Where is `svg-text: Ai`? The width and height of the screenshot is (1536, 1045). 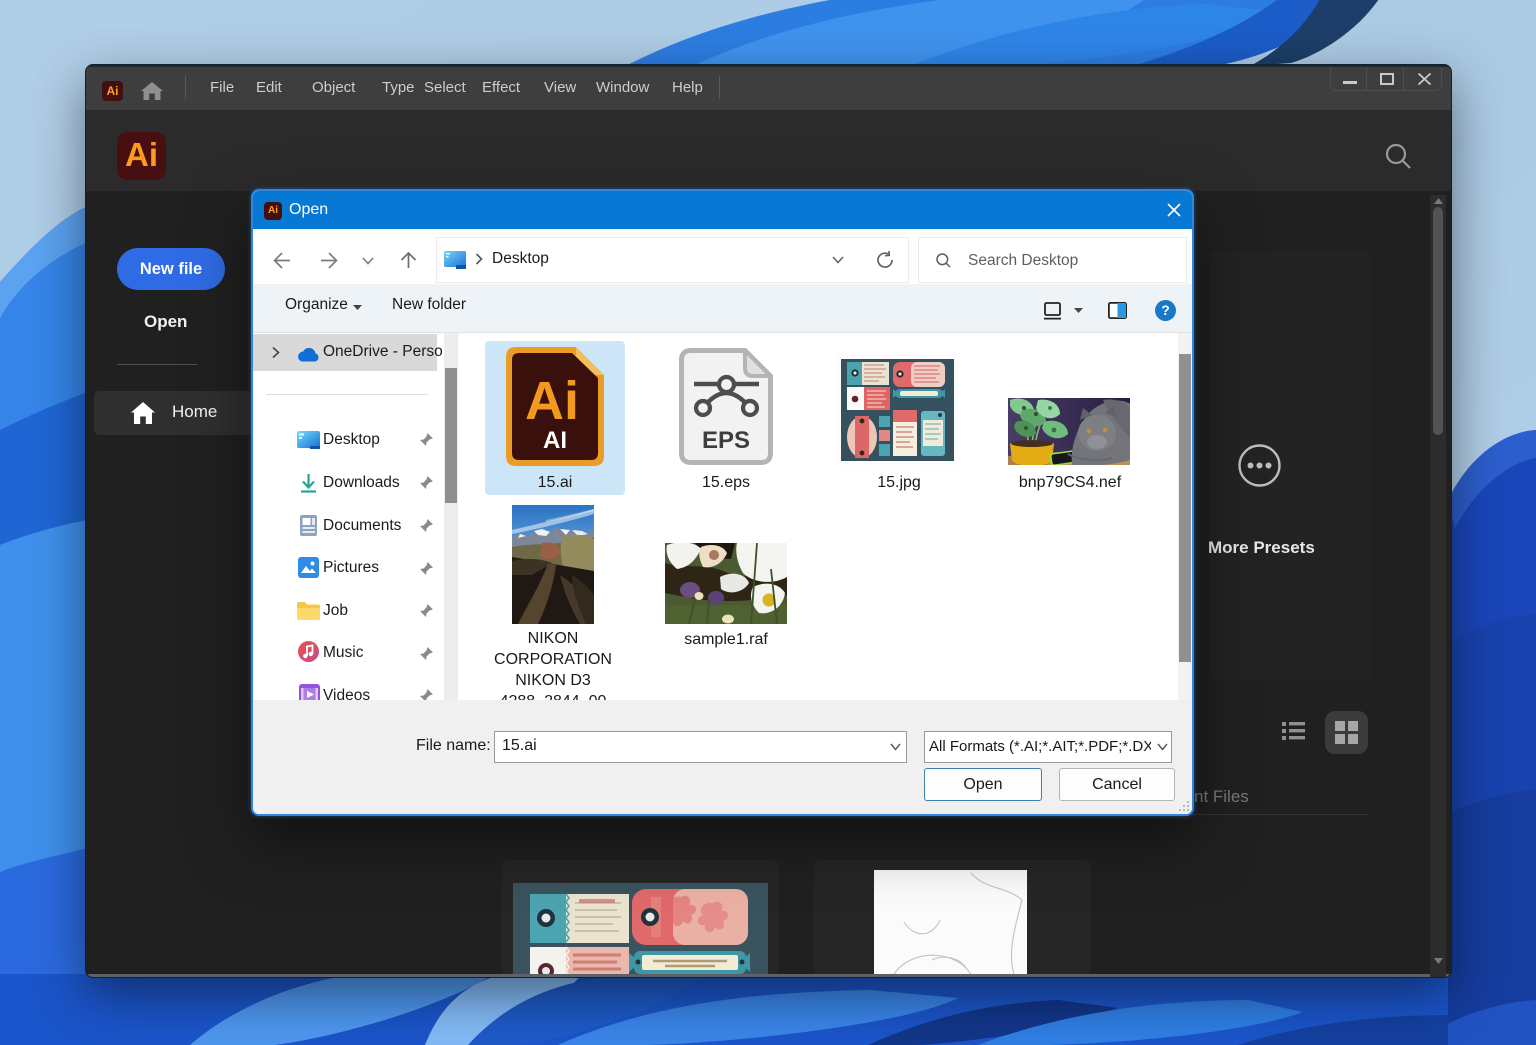
svg-text: Ai is located at coordinates (552, 401).